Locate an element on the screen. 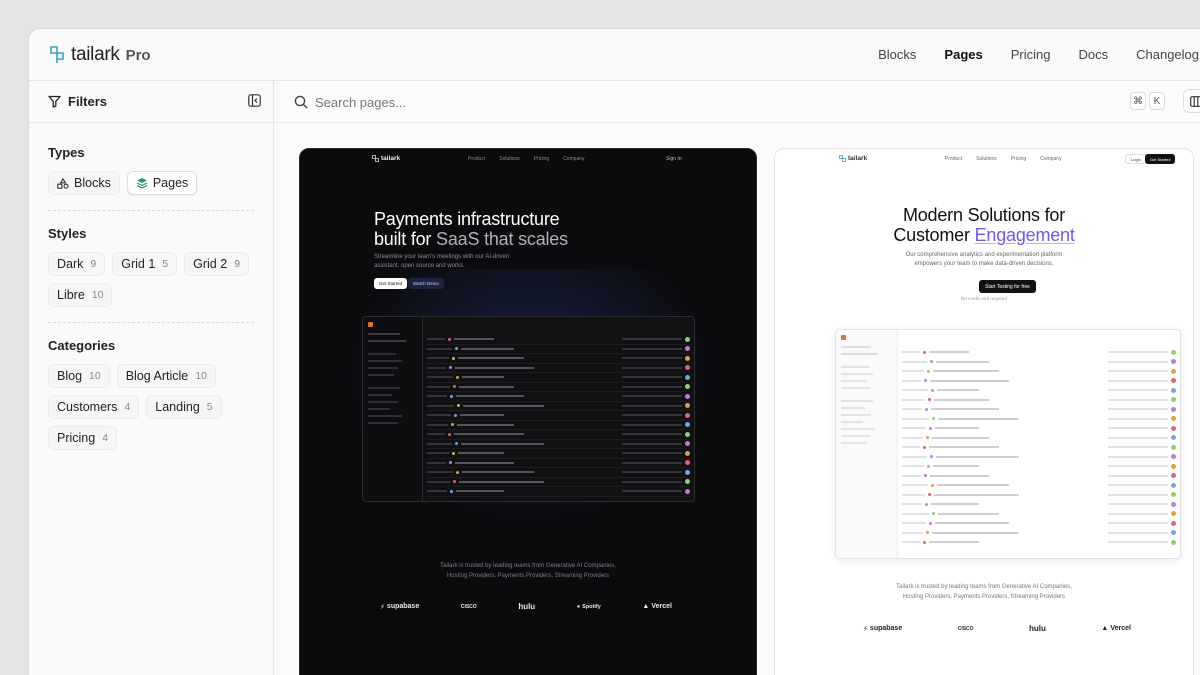 The width and height of the screenshot is (1200, 675). category-chip-blog: Blog 10 is located at coordinates (79, 376).